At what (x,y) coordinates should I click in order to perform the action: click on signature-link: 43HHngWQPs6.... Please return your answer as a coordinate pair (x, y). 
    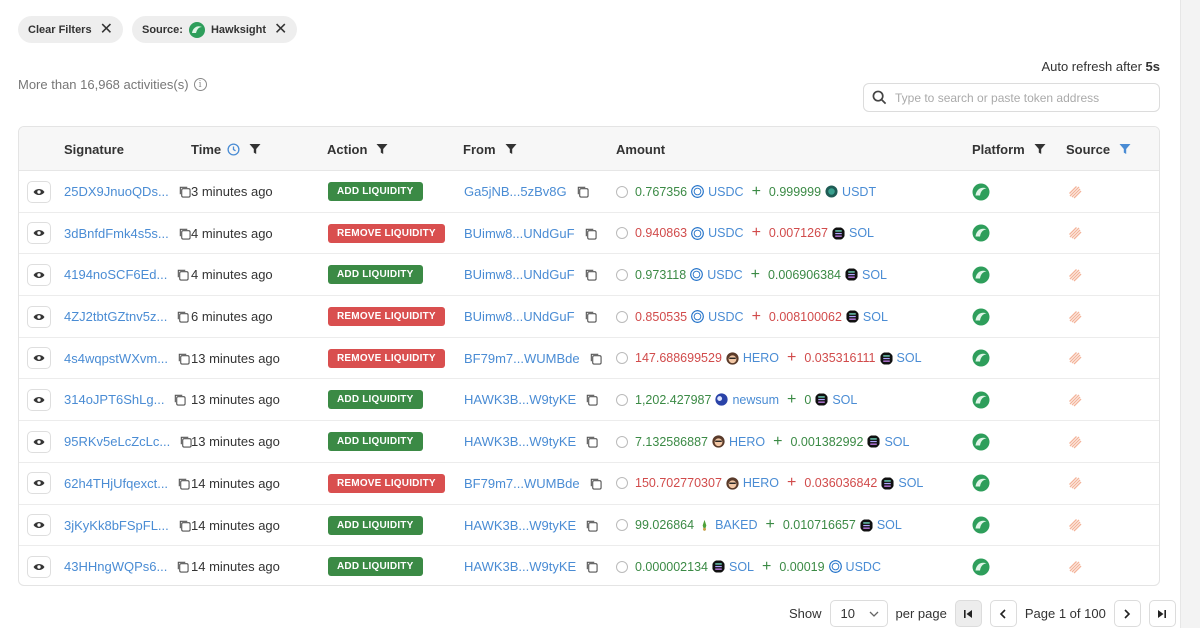
    Looking at the image, I should click on (115, 566).